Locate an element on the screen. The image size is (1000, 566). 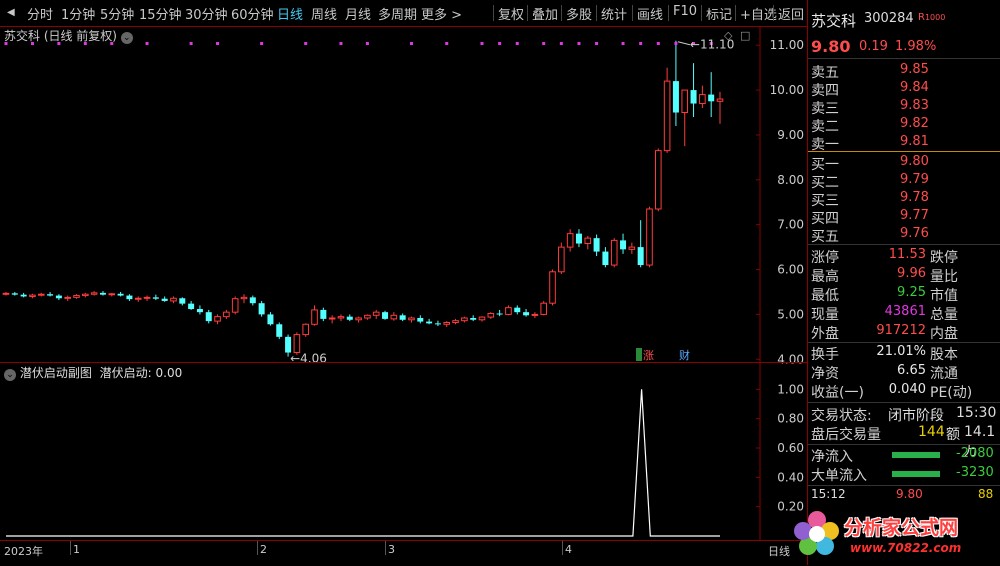
watermark: 分析家公式网 www.70822.com is located at coordinates (895, 534).